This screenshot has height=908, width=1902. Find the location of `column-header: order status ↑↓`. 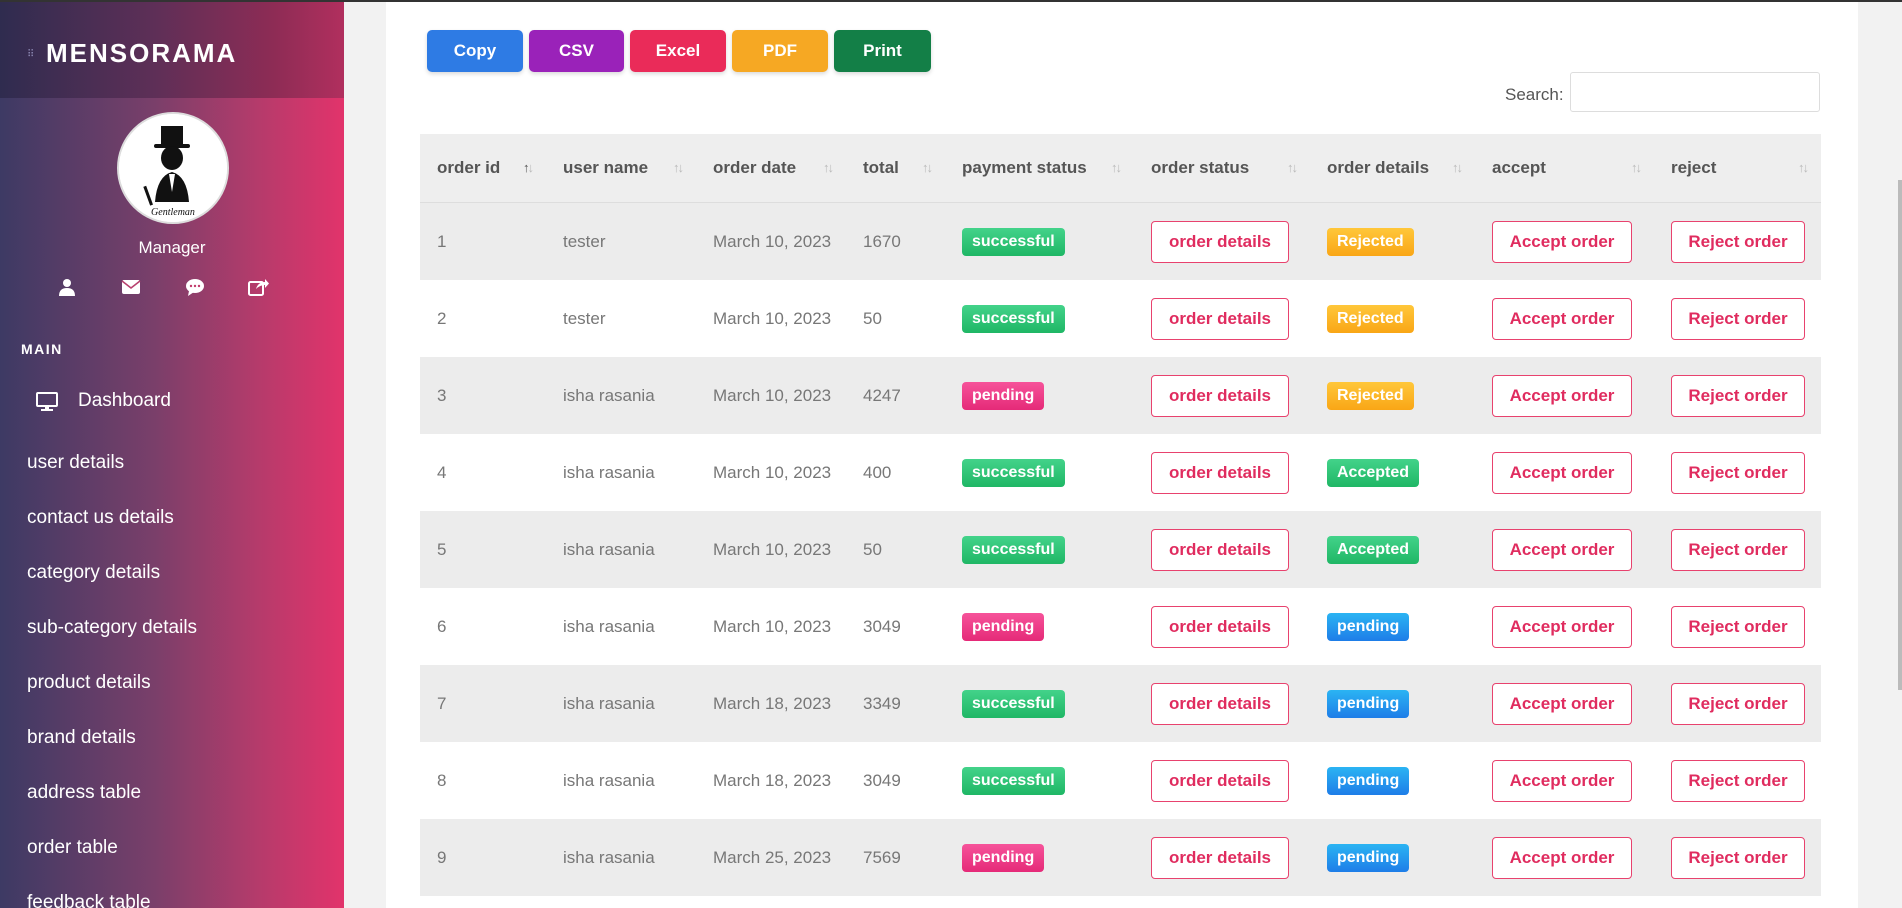

column-header: order status ↑↓ is located at coordinates (1222, 168).